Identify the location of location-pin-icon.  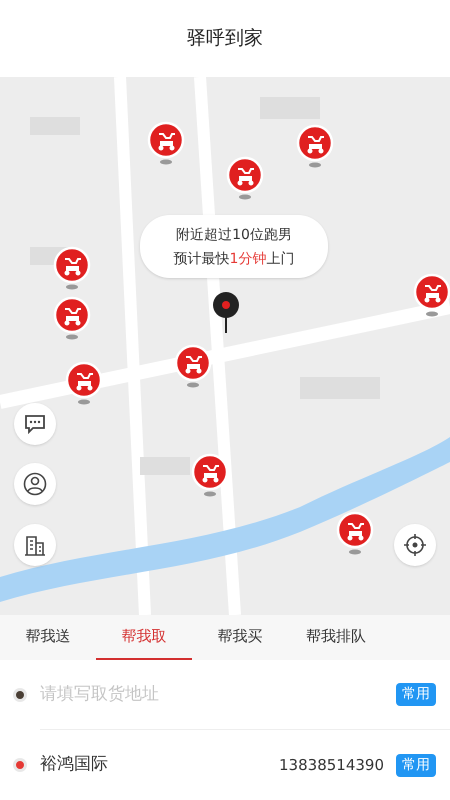
(226, 312).